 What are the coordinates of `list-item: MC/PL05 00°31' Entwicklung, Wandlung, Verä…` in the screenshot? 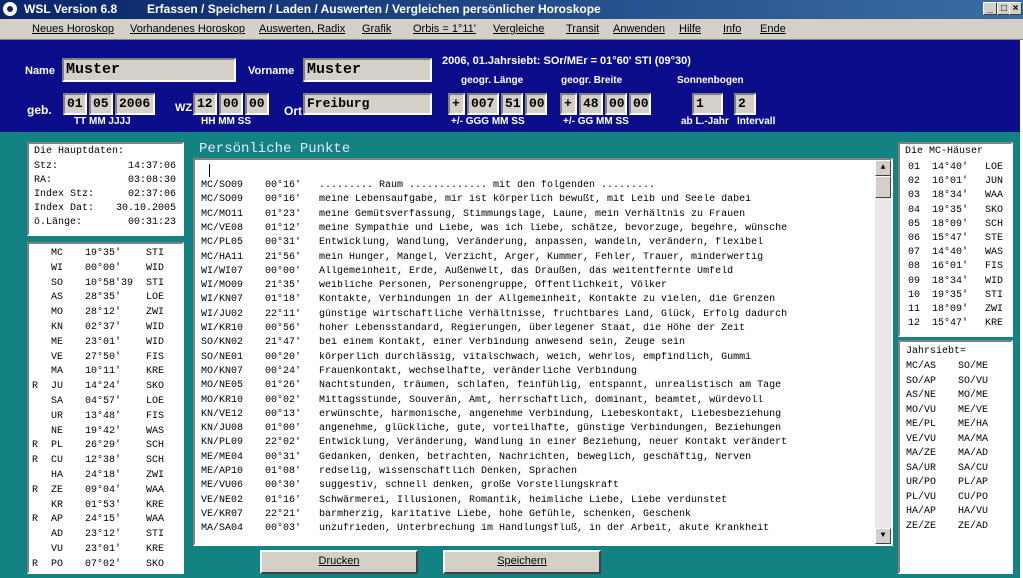 It's located at (534, 243).